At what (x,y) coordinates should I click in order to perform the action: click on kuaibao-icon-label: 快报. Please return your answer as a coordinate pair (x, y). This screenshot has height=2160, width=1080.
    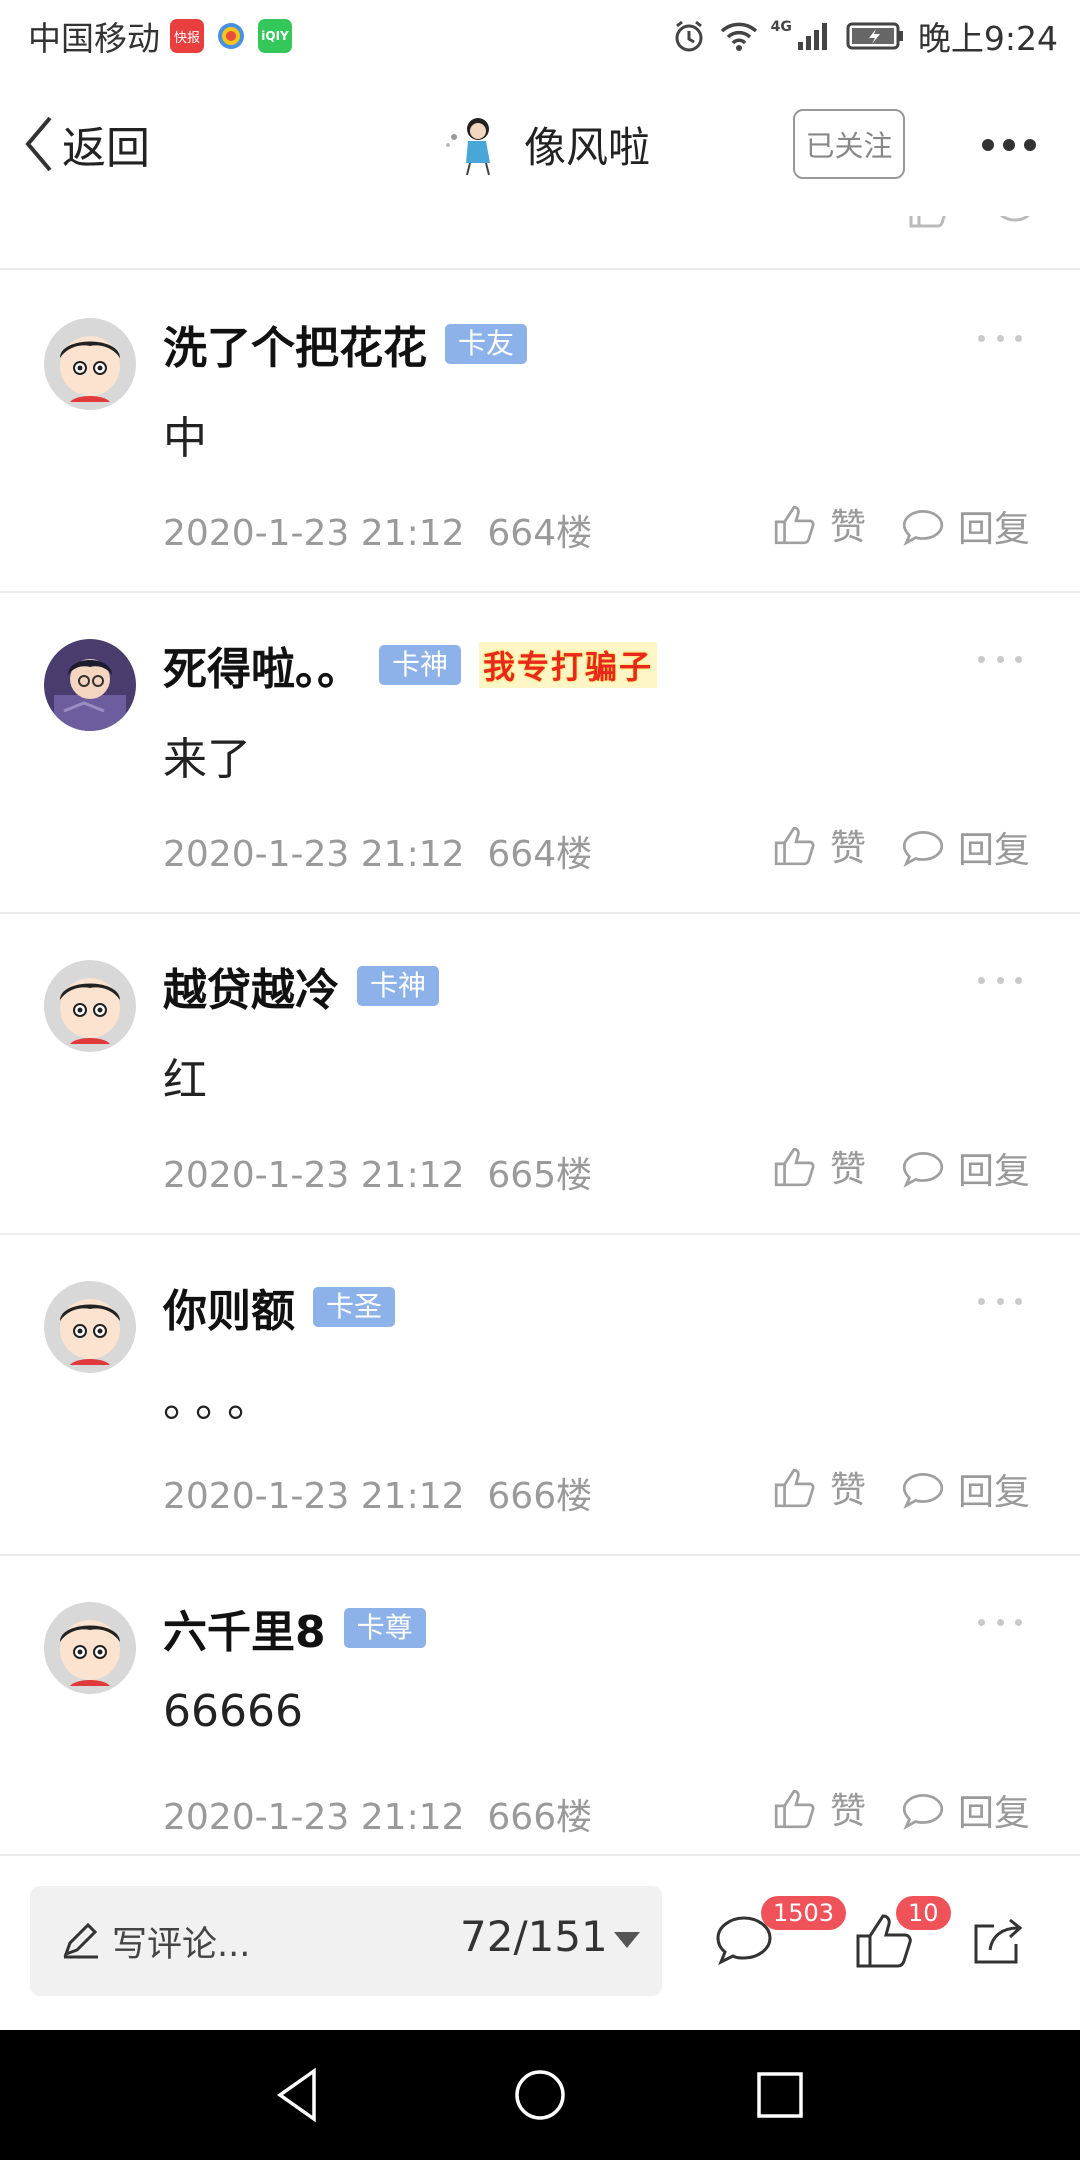
    Looking at the image, I should click on (186, 38).